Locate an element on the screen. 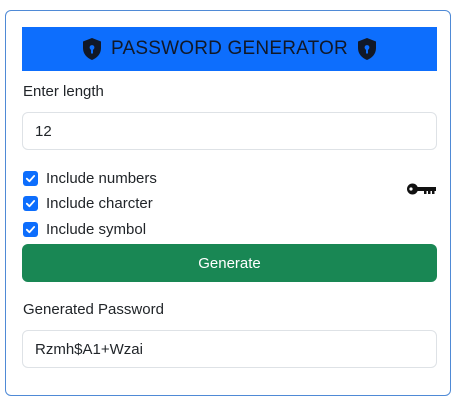  option-include-symbol: Include symbol is located at coordinates (84, 229).